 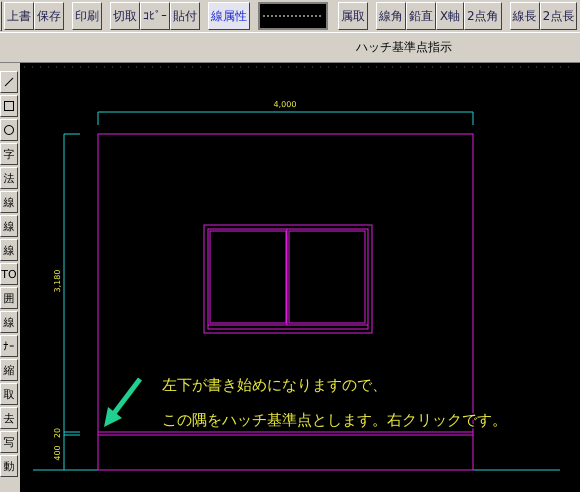 I want to click on circle-tool-icon, so click(x=9, y=130).